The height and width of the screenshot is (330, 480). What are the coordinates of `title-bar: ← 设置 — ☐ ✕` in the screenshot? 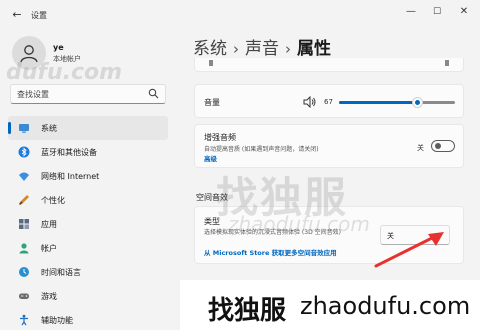 It's located at (240, 15).